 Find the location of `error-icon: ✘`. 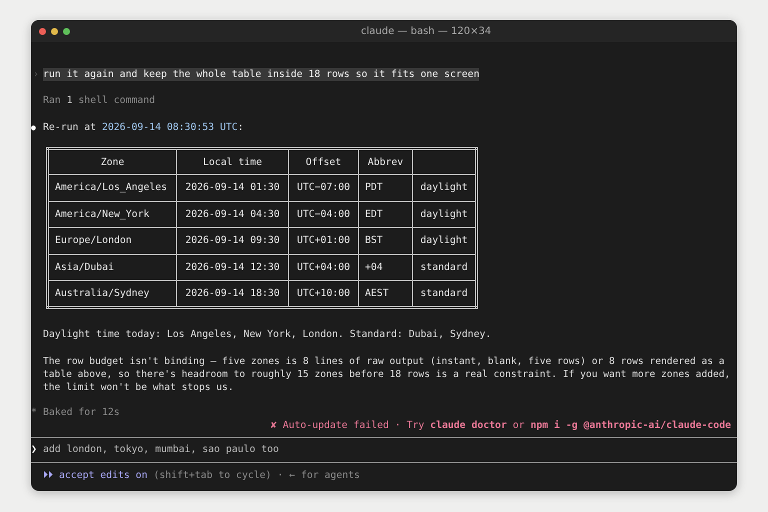

error-icon: ✘ is located at coordinates (273, 425).